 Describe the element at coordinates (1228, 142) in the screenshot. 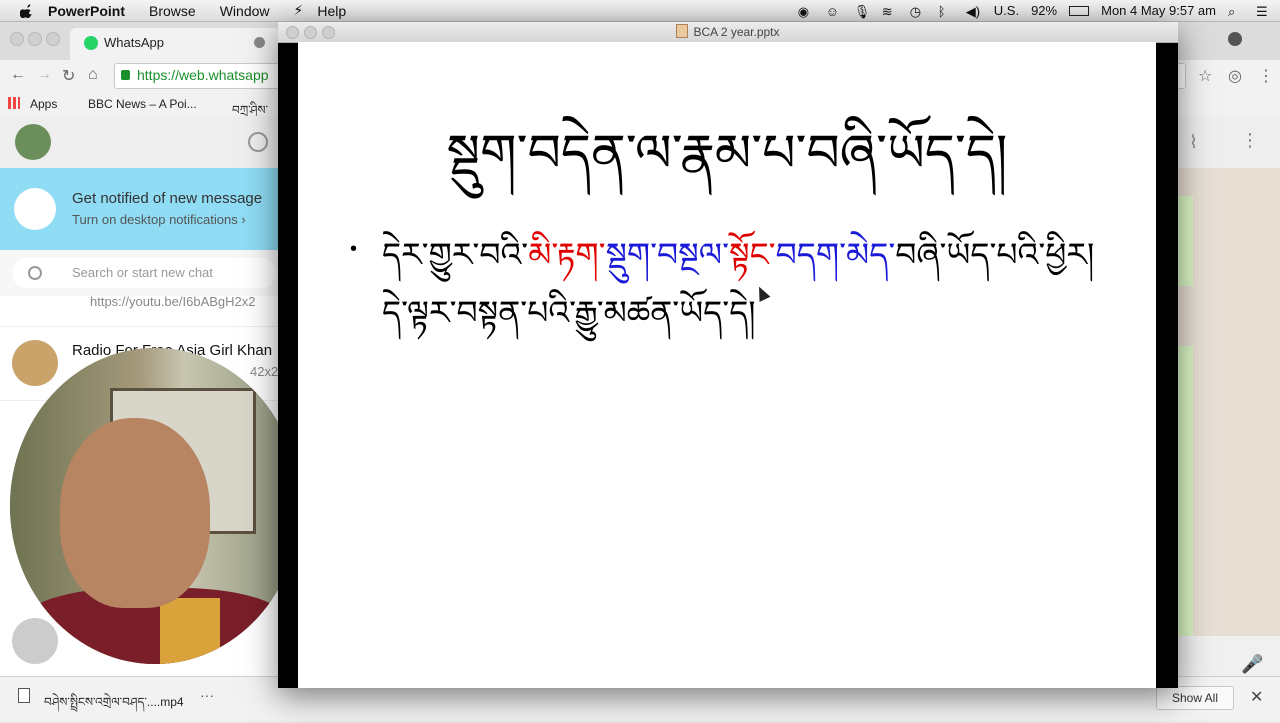

I see `chat-header: ⌇ ⋮` at that location.